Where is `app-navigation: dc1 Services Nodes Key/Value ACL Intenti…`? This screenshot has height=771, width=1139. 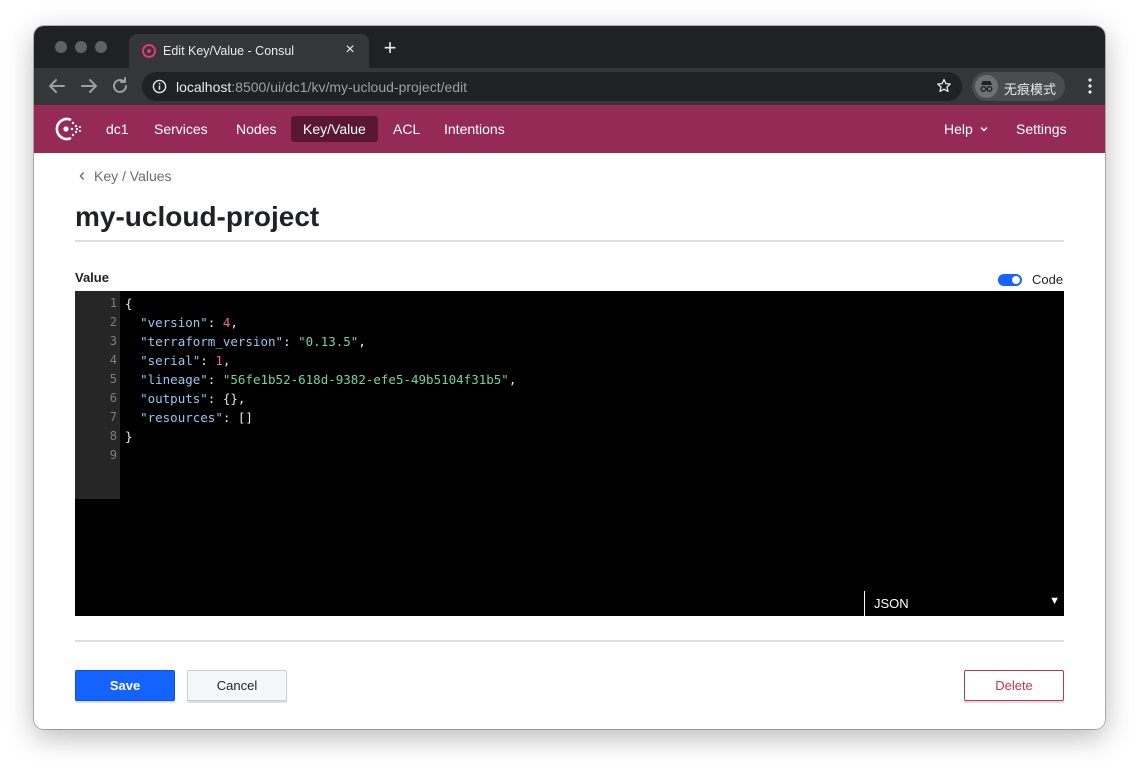 app-navigation: dc1 Services Nodes Key/Value ACL Intenti… is located at coordinates (569, 129).